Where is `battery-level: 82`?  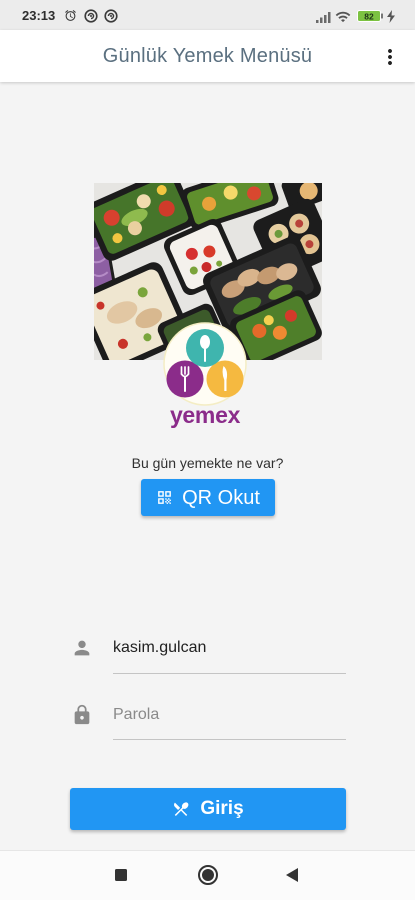
battery-level: 82 is located at coordinates (369, 17).